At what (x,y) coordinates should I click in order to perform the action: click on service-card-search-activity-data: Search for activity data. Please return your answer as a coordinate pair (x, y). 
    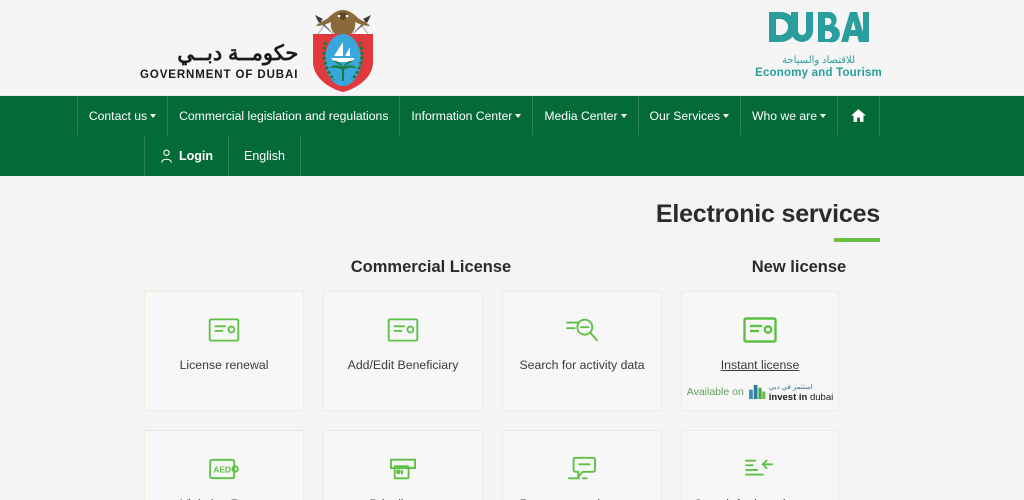
    Looking at the image, I should click on (582, 351).